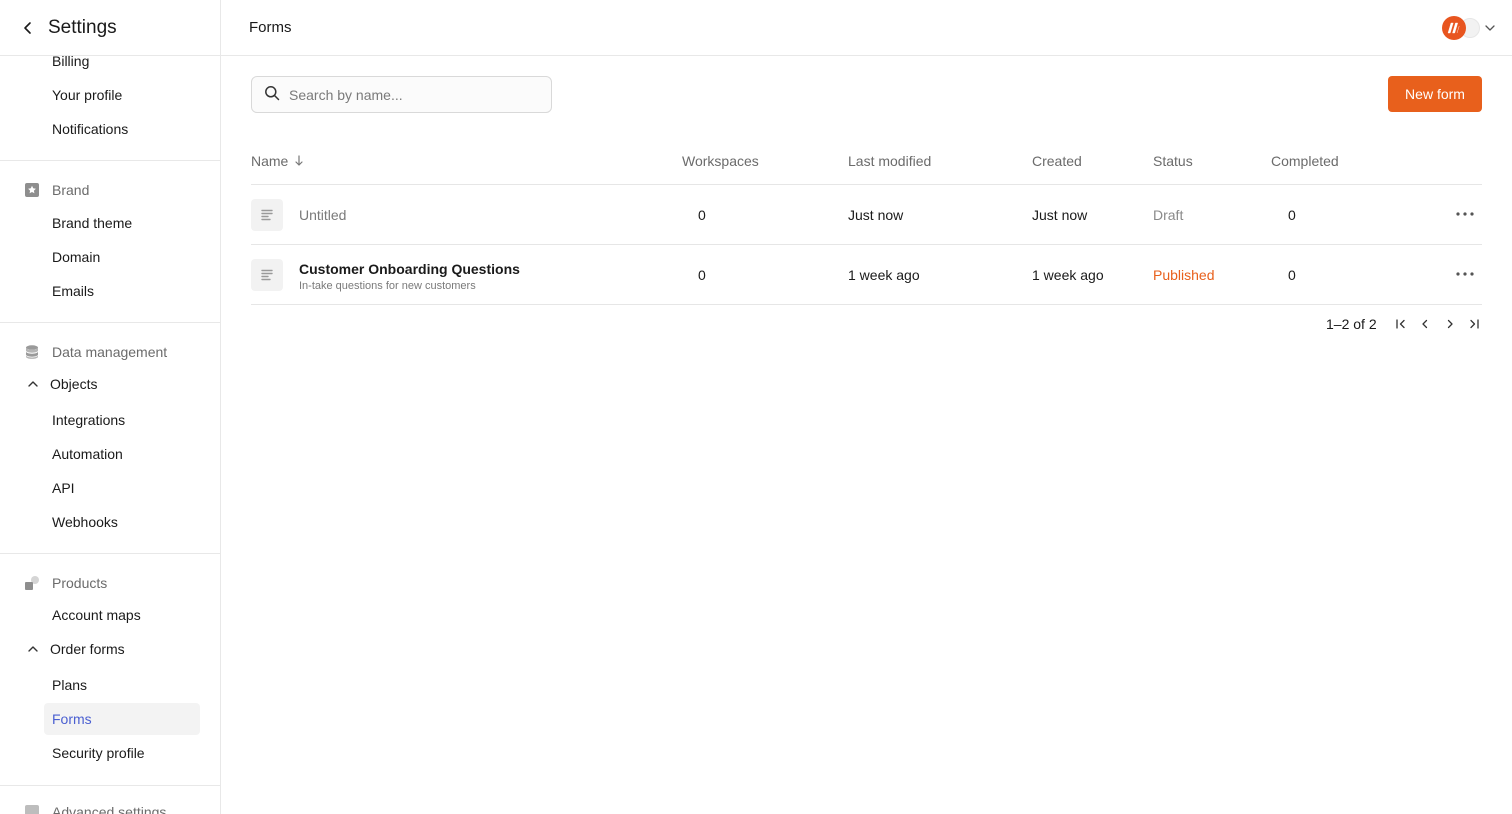  I want to click on form-description: In-take questions for new customers, so click(387, 286).